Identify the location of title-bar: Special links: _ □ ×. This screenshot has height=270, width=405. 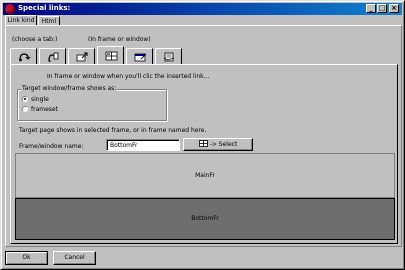
(202, 9).